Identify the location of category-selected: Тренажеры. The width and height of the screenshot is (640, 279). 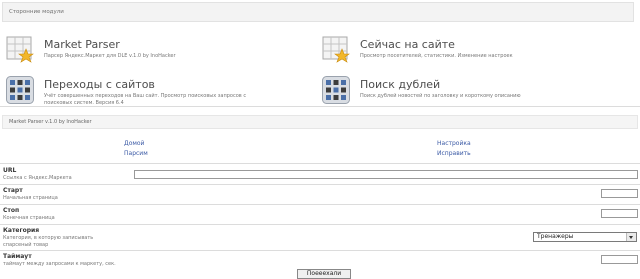
(555, 236).